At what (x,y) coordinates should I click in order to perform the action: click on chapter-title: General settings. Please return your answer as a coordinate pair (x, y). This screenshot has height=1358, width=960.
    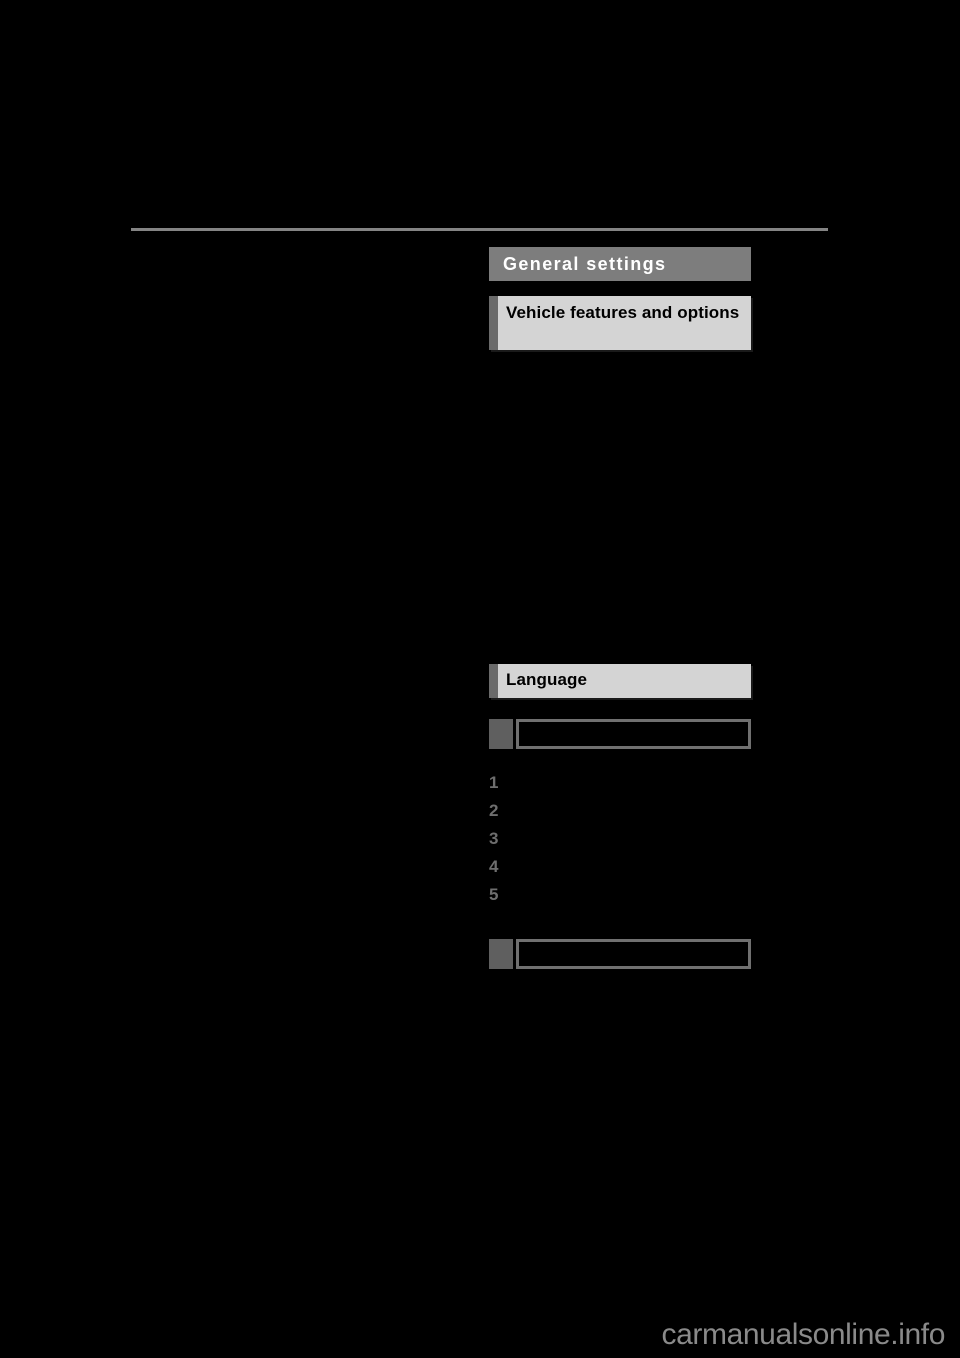
    Looking at the image, I should click on (585, 264).